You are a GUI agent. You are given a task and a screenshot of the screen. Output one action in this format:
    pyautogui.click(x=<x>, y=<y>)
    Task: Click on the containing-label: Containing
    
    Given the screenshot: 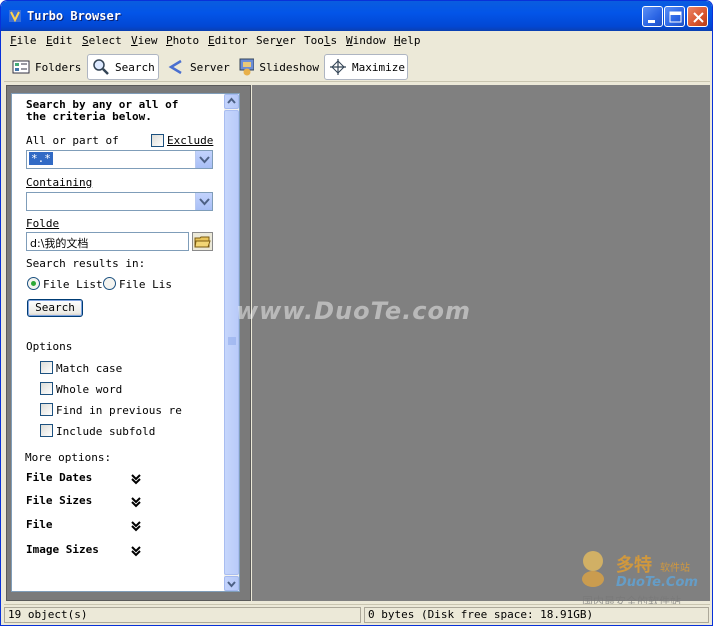 What is the action you would take?
    pyautogui.click(x=59, y=182)
    